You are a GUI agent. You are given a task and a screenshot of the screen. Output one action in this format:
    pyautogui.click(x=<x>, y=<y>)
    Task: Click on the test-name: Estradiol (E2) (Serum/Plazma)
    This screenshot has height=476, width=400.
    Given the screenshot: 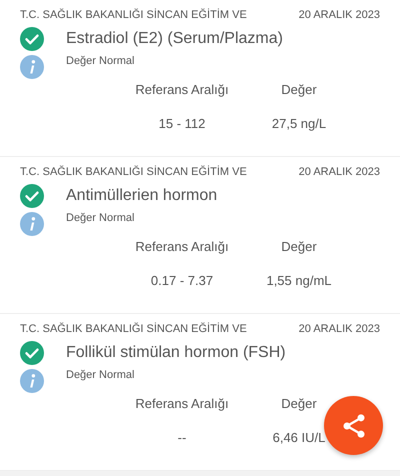 What is the action you would take?
    pyautogui.click(x=174, y=39)
    